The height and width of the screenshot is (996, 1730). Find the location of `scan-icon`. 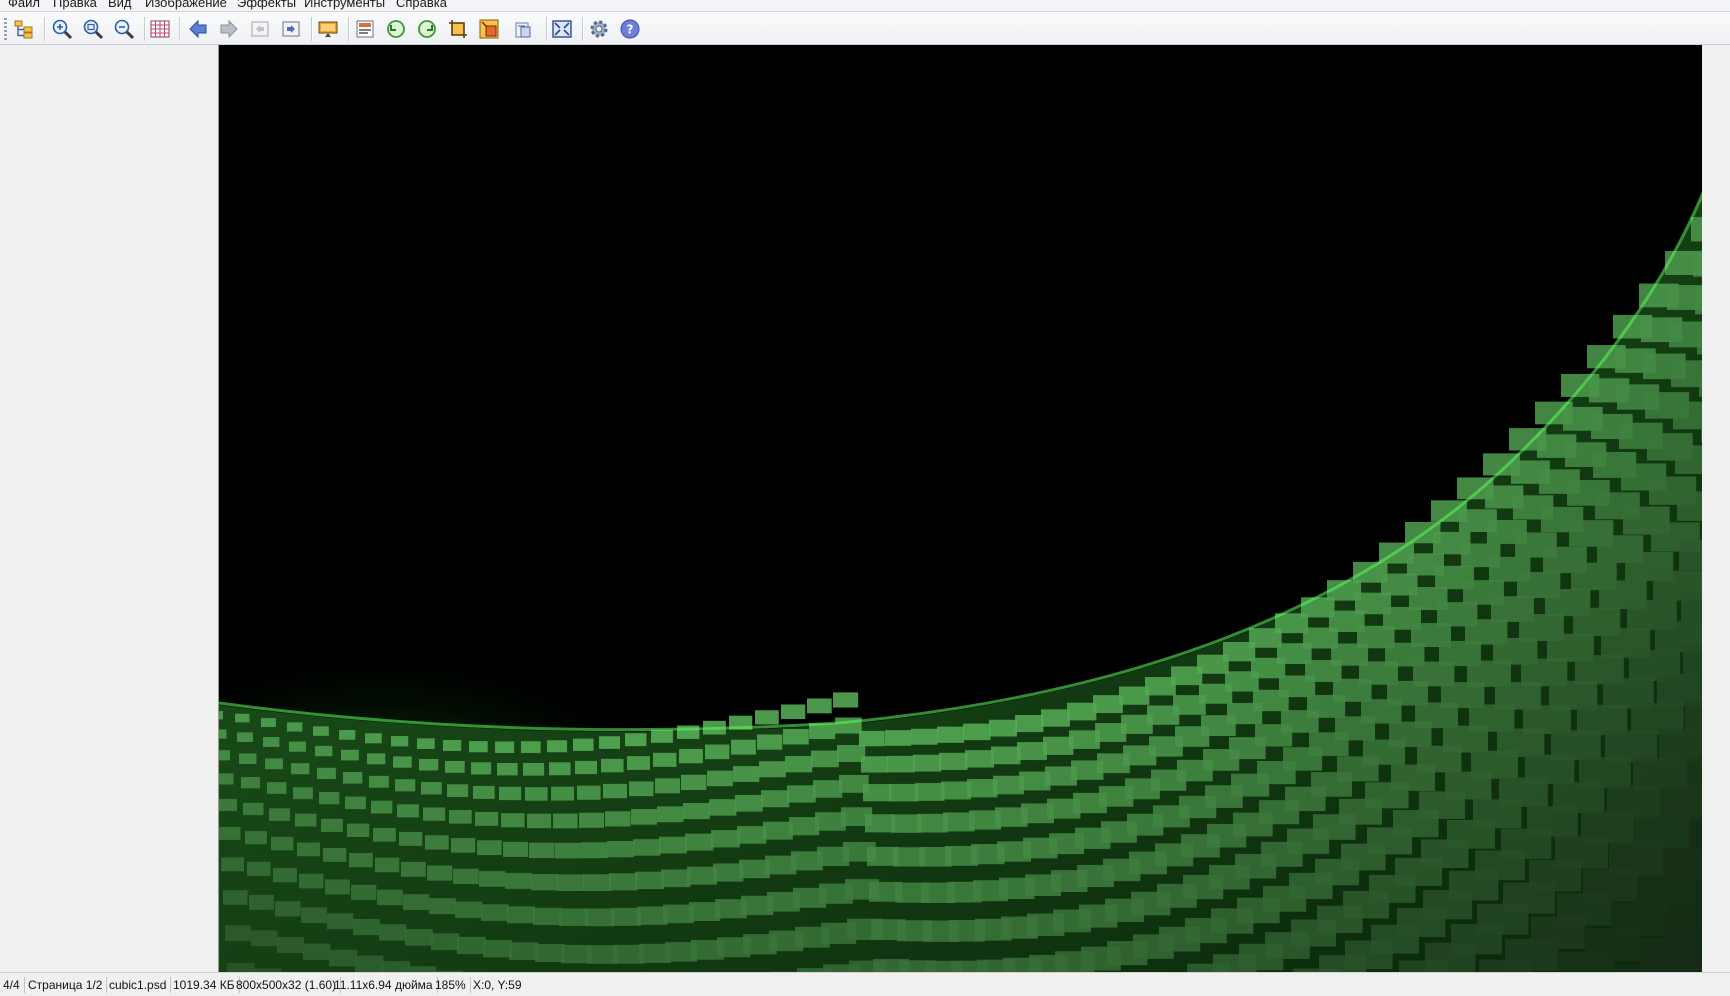

scan-icon is located at coordinates (523, 30).